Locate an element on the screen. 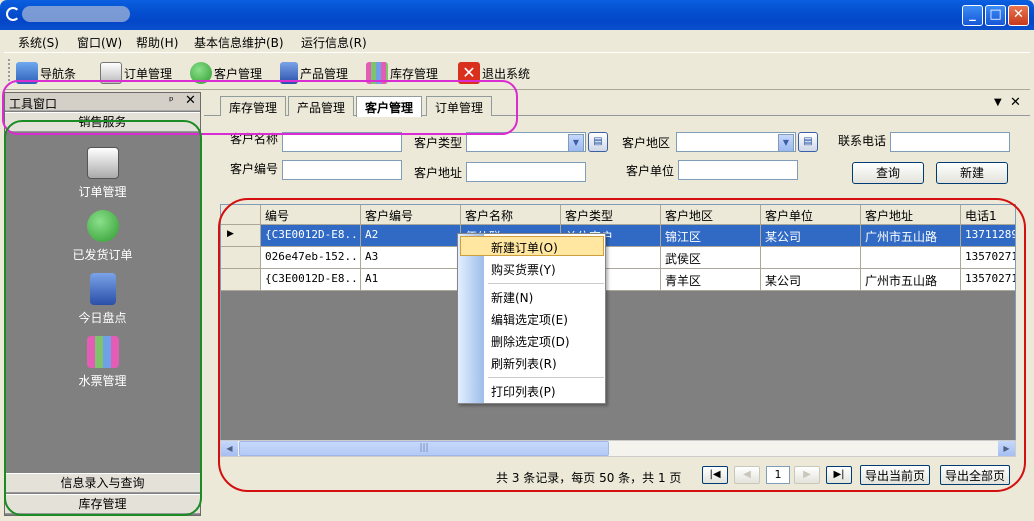 The width and height of the screenshot is (1034, 521). menu-run-info: 运行信息(R) is located at coordinates (334, 42).